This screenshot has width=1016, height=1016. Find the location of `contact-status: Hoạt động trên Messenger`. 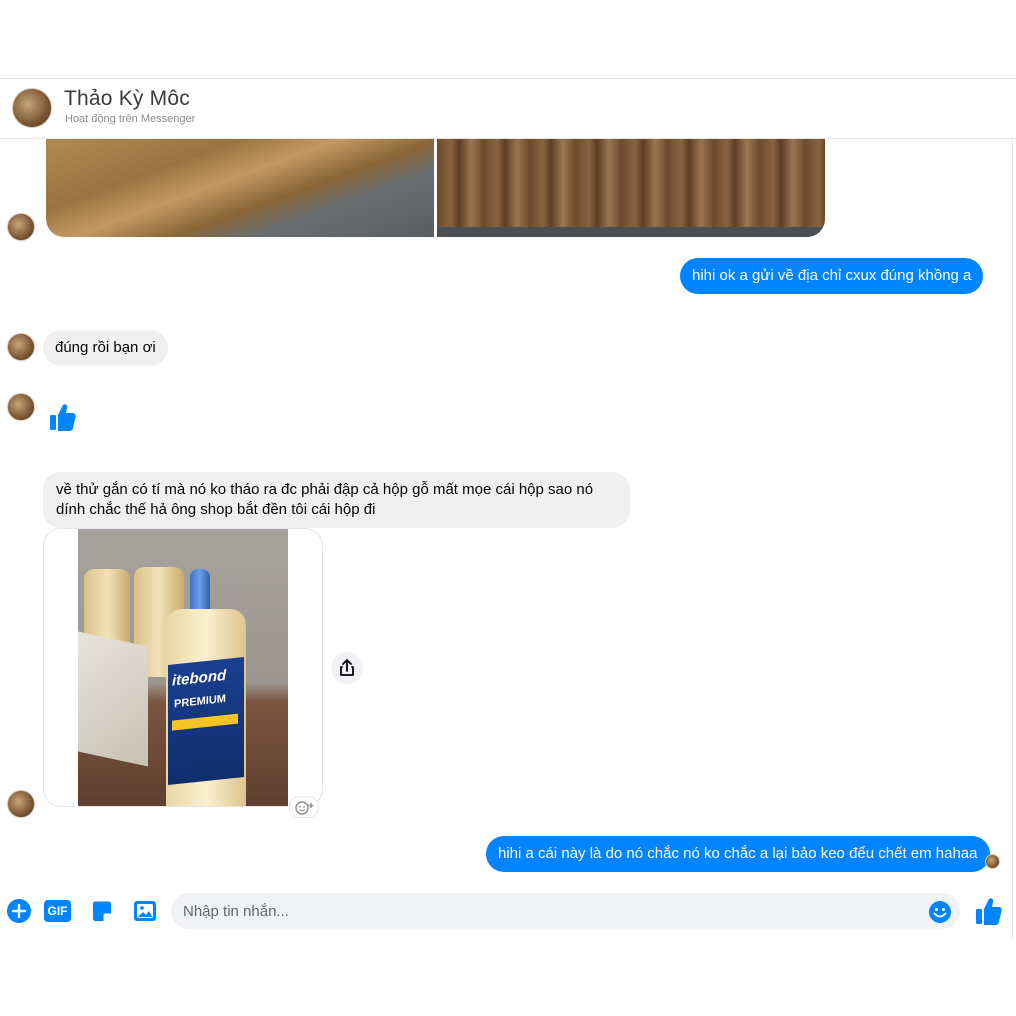

contact-status: Hoạt động trên Messenger is located at coordinates (130, 119).